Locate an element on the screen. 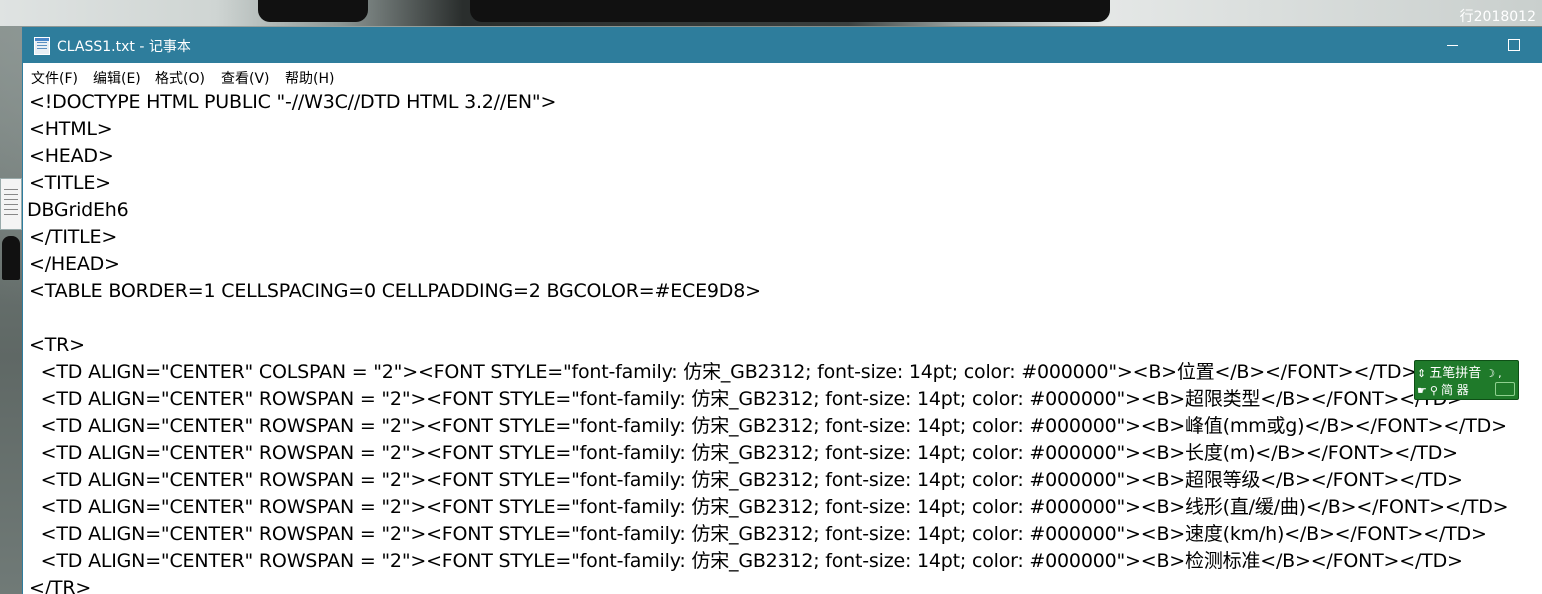  minimize-icon is located at coordinates (1452, 45).